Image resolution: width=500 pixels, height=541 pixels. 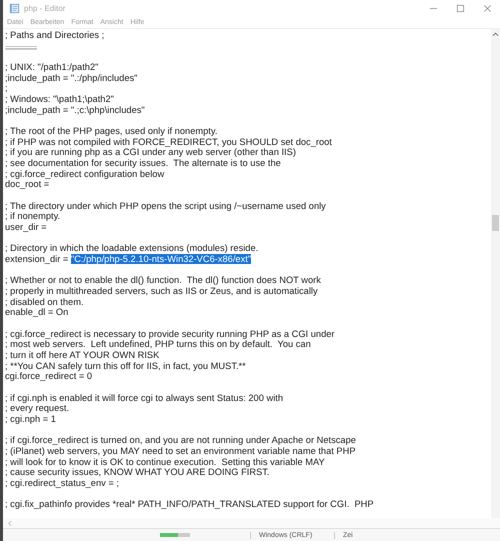 What do you see at coordinates (27, 184) in the screenshot?
I see `code-line: doc_root =` at bounding box center [27, 184].